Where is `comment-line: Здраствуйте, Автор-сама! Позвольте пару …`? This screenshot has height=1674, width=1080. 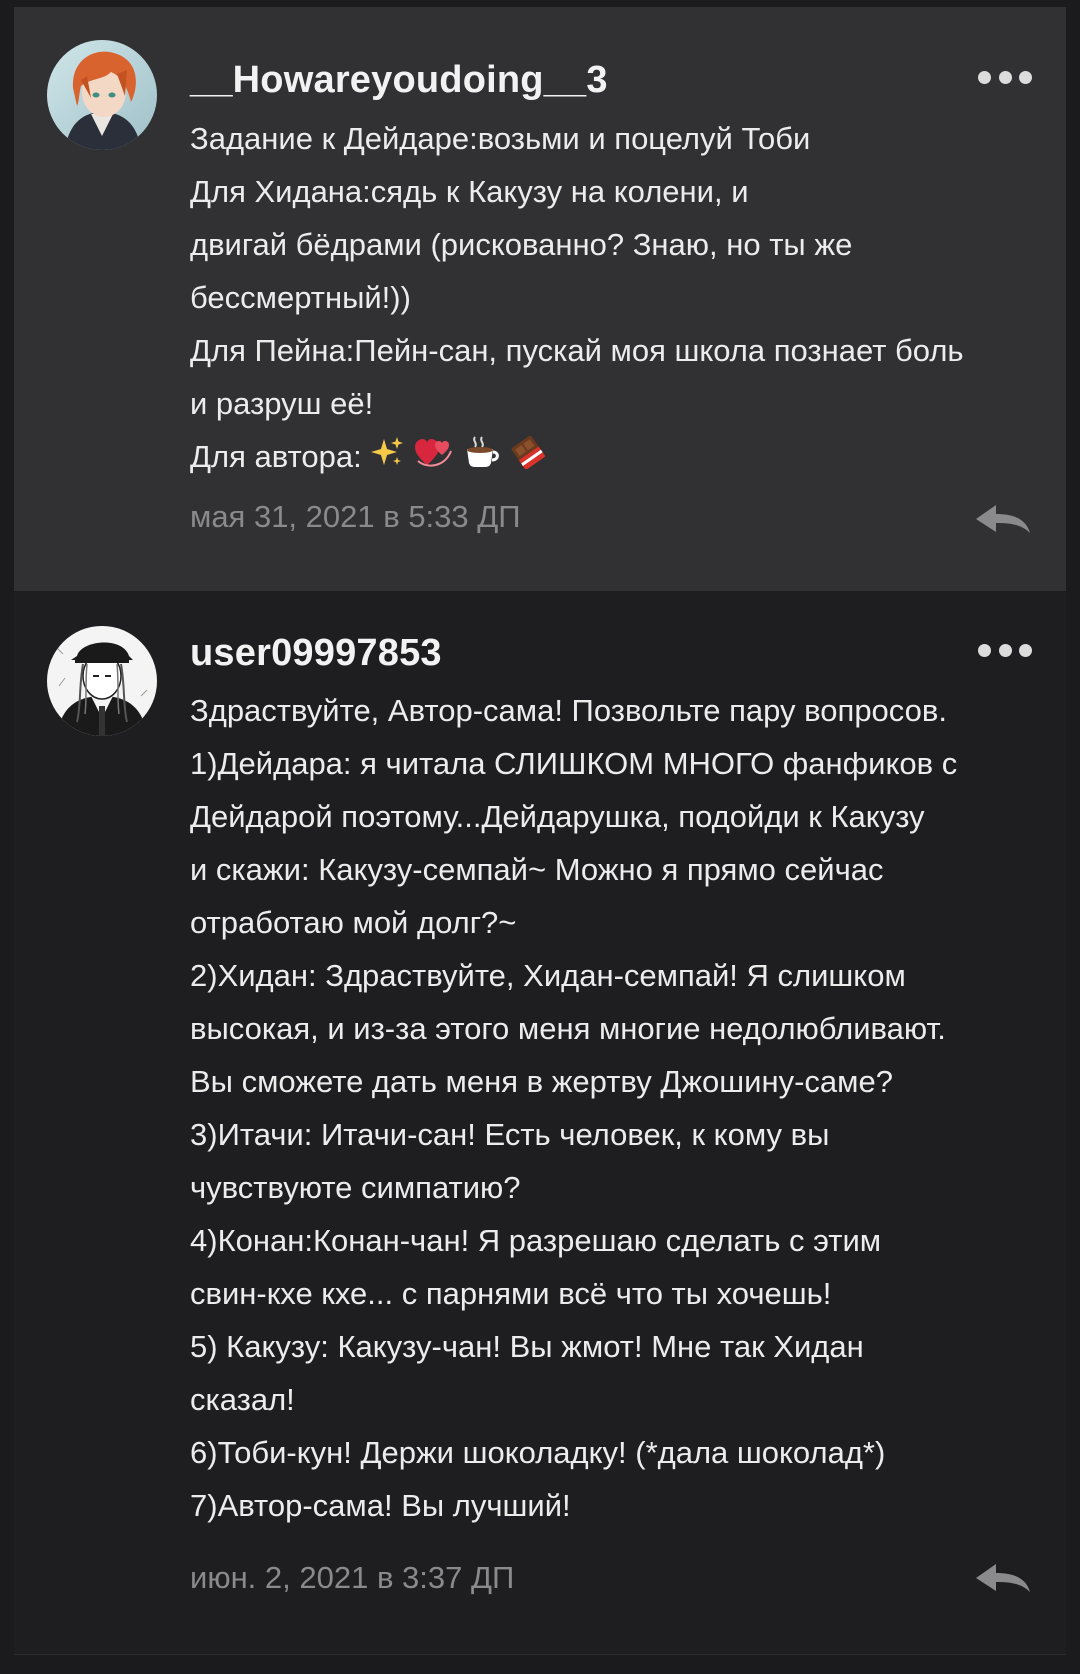 comment-line: Здраствуйте, Автор-сама! Позвольте пару … is located at coordinates (568, 710).